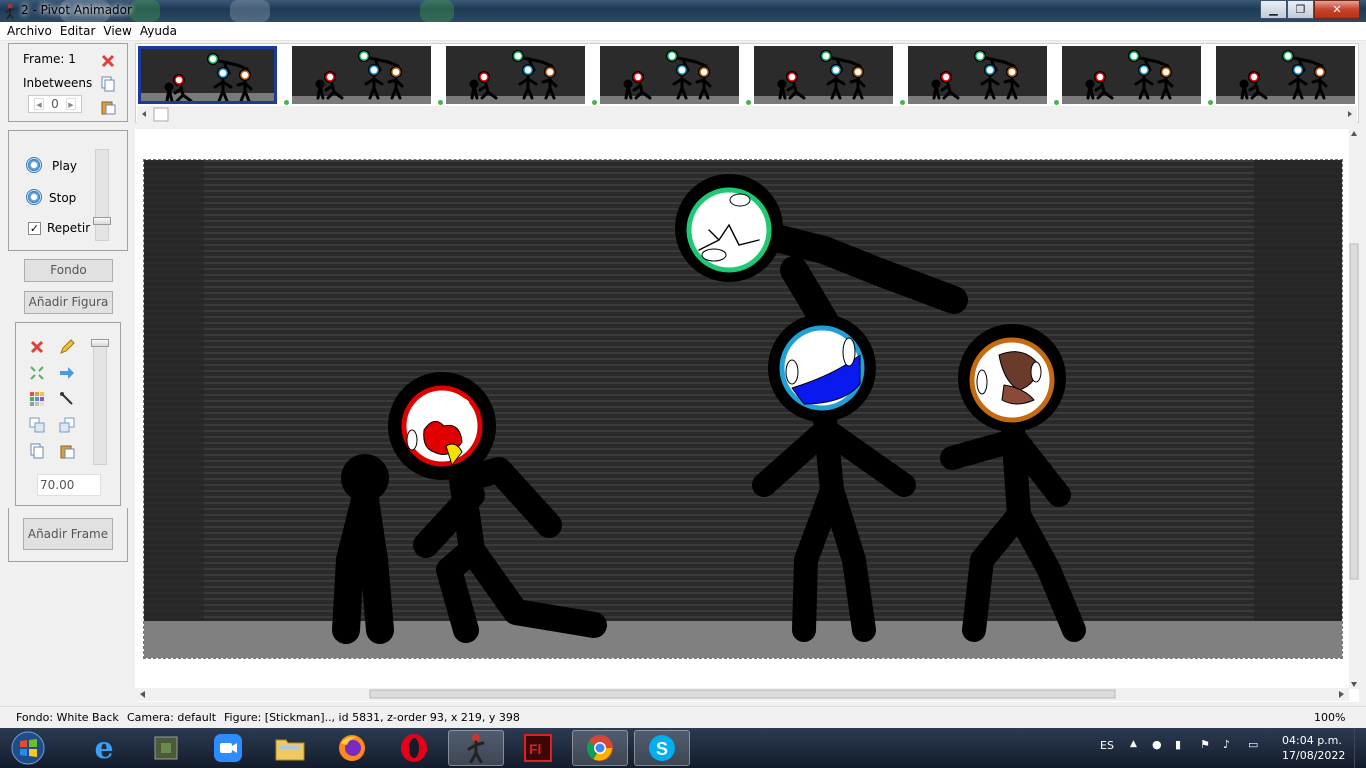 The height and width of the screenshot is (768, 1366). Describe the element at coordinates (1313, 755) in the screenshot. I see `clock-date: 17/08/2022` at that location.